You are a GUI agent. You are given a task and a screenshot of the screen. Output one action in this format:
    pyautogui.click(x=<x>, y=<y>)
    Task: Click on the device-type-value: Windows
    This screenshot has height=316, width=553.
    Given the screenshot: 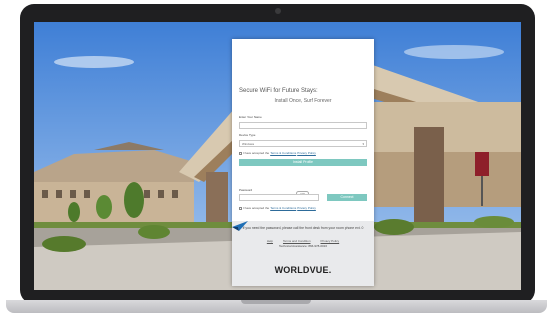 What is the action you would take?
    pyautogui.click(x=248, y=144)
    